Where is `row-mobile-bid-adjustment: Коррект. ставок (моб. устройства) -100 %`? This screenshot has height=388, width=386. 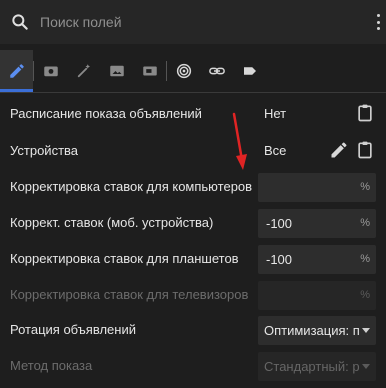 row-mobile-bid-adjustment: Коррект. ставок (моб. устройства) -100 % is located at coordinates (193, 224).